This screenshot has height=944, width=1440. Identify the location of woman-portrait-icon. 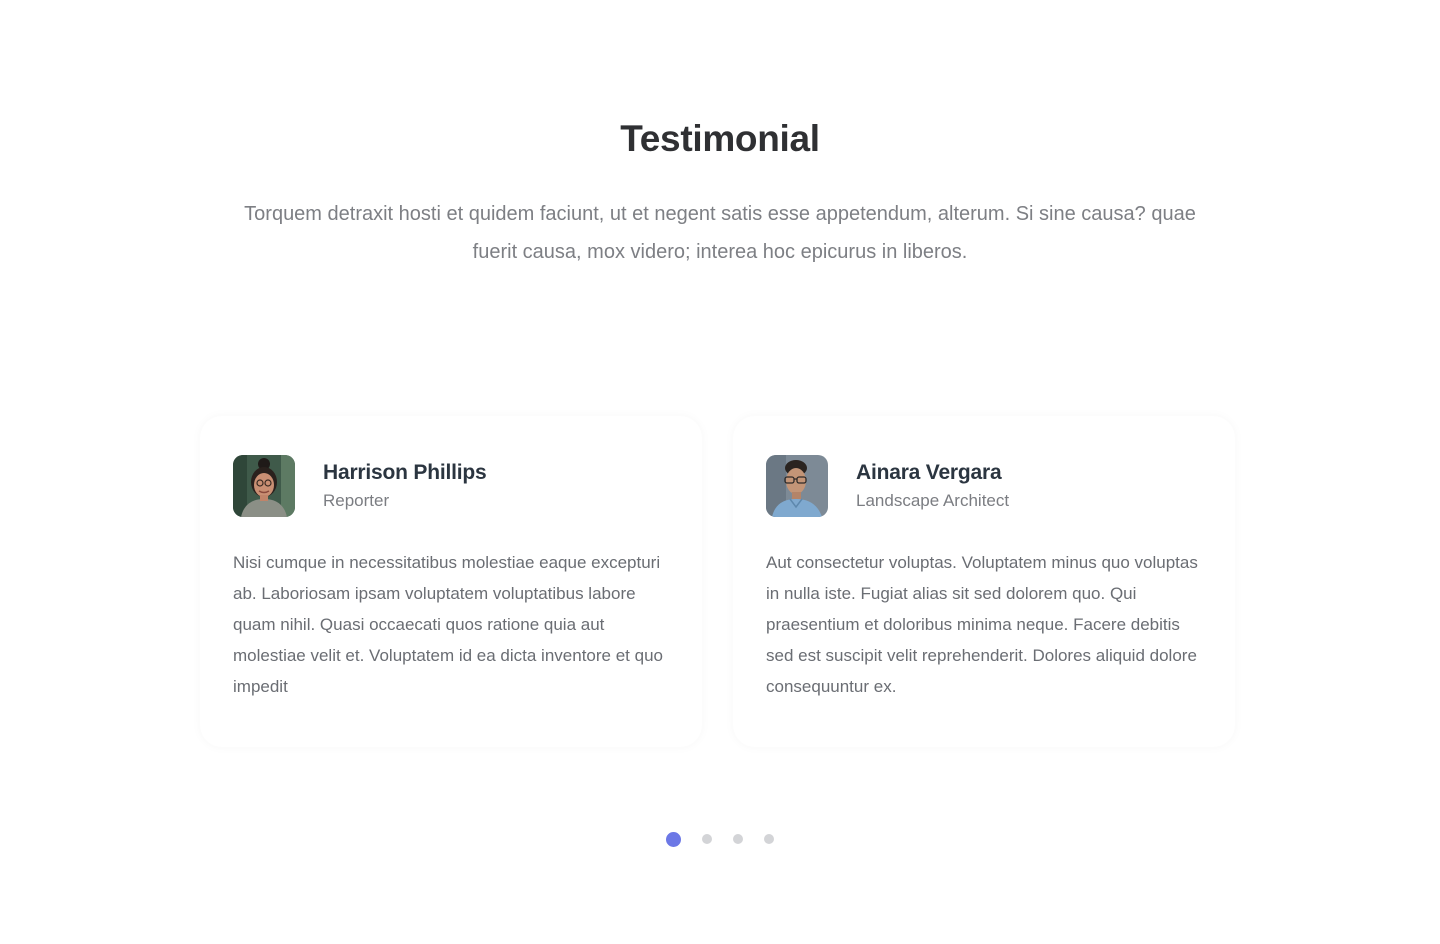
(264, 486).